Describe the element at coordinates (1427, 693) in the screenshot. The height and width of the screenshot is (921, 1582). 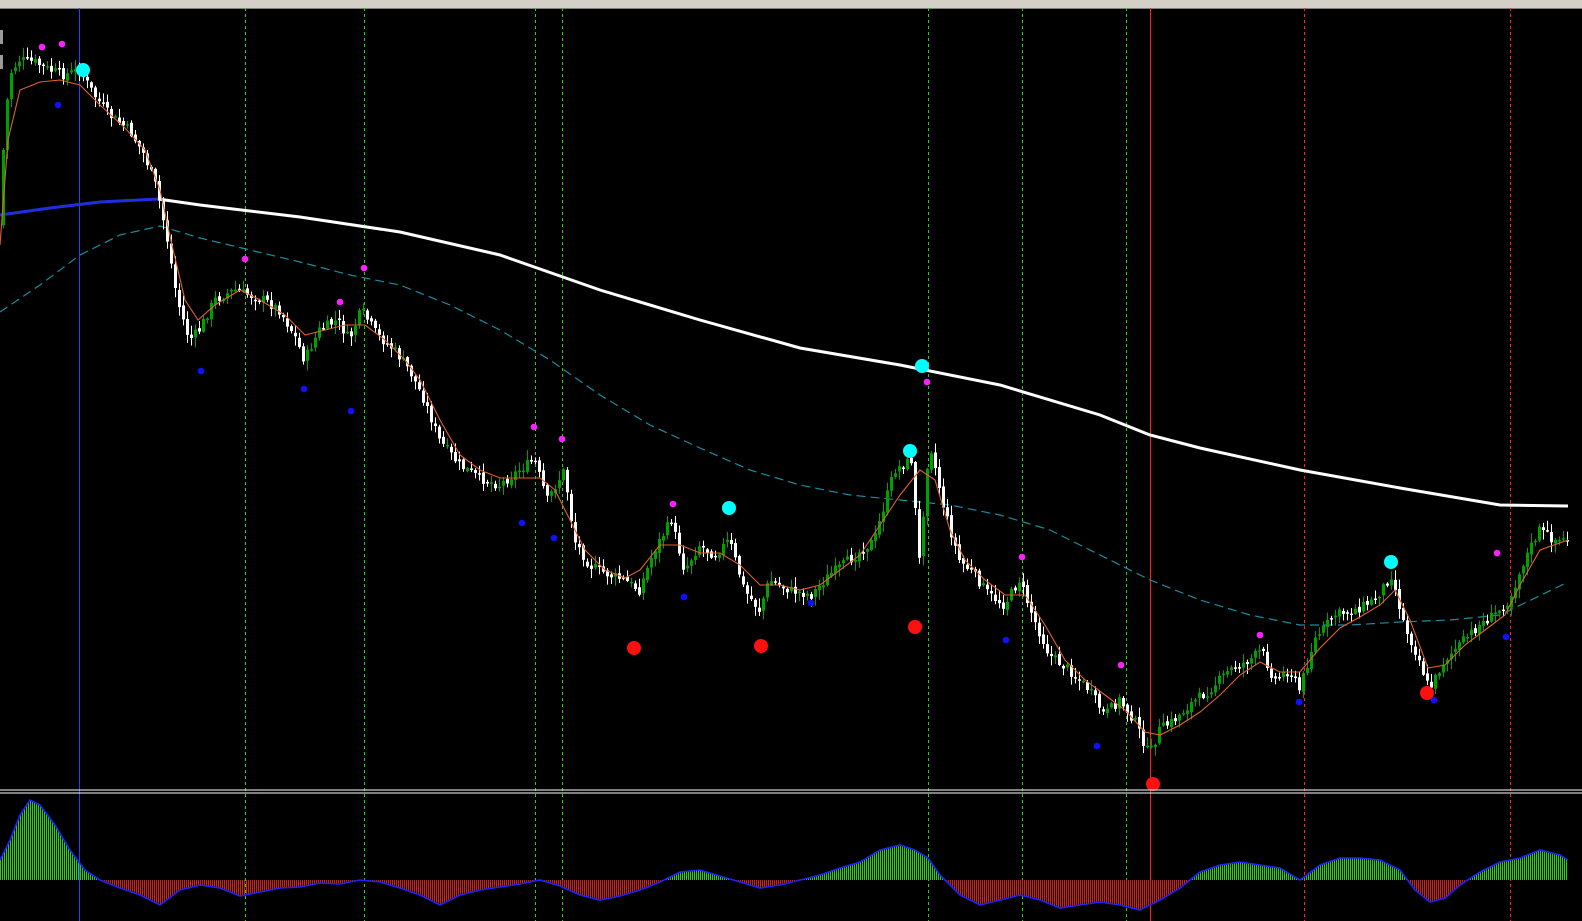
I see `major-low-marker` at that location.